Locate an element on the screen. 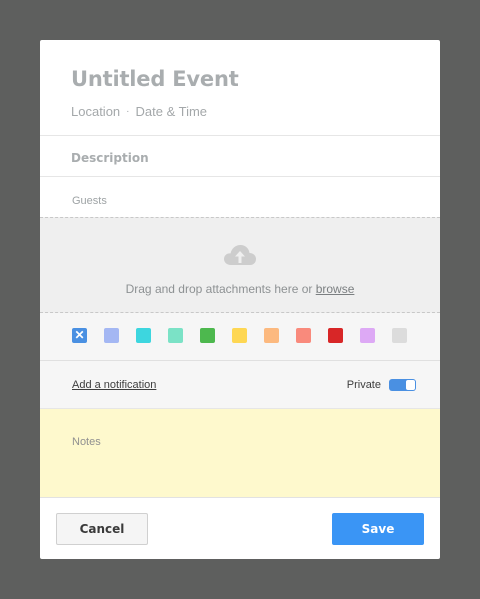  private-toggle is located at coordinates (402, 384).